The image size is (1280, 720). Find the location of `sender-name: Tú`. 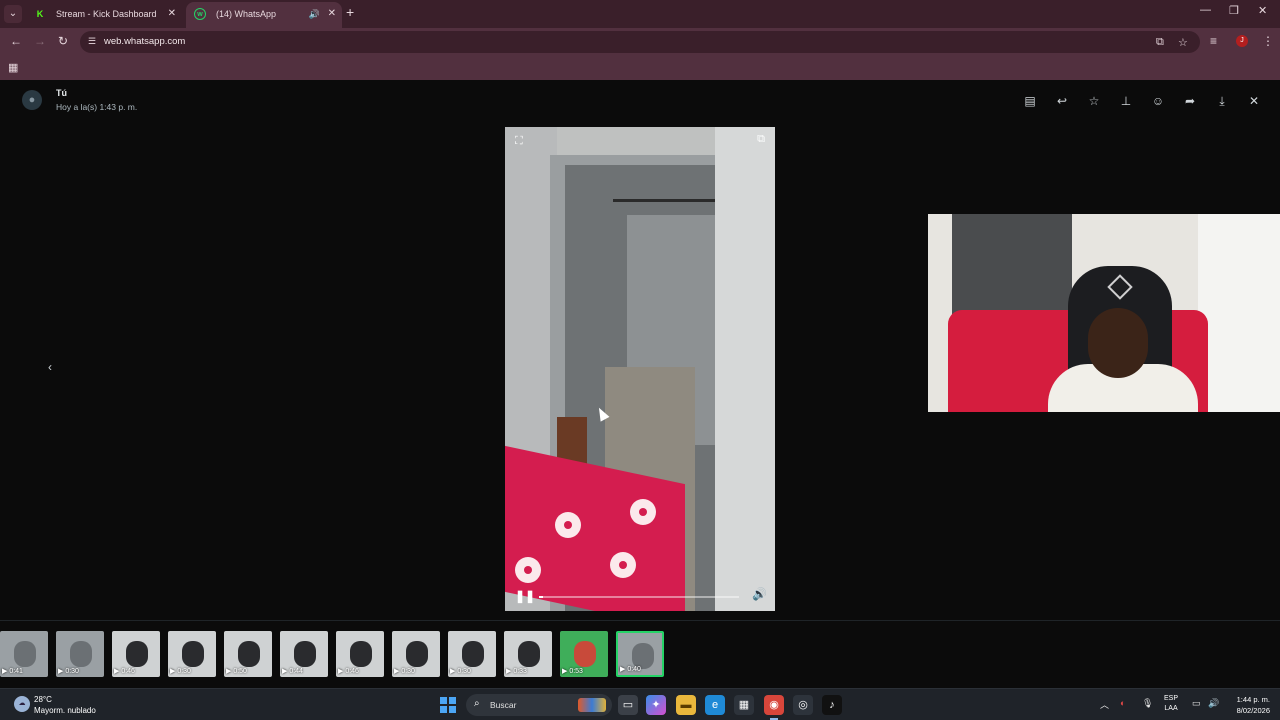

sender-name: Tú is located at coordinates (61, 93).